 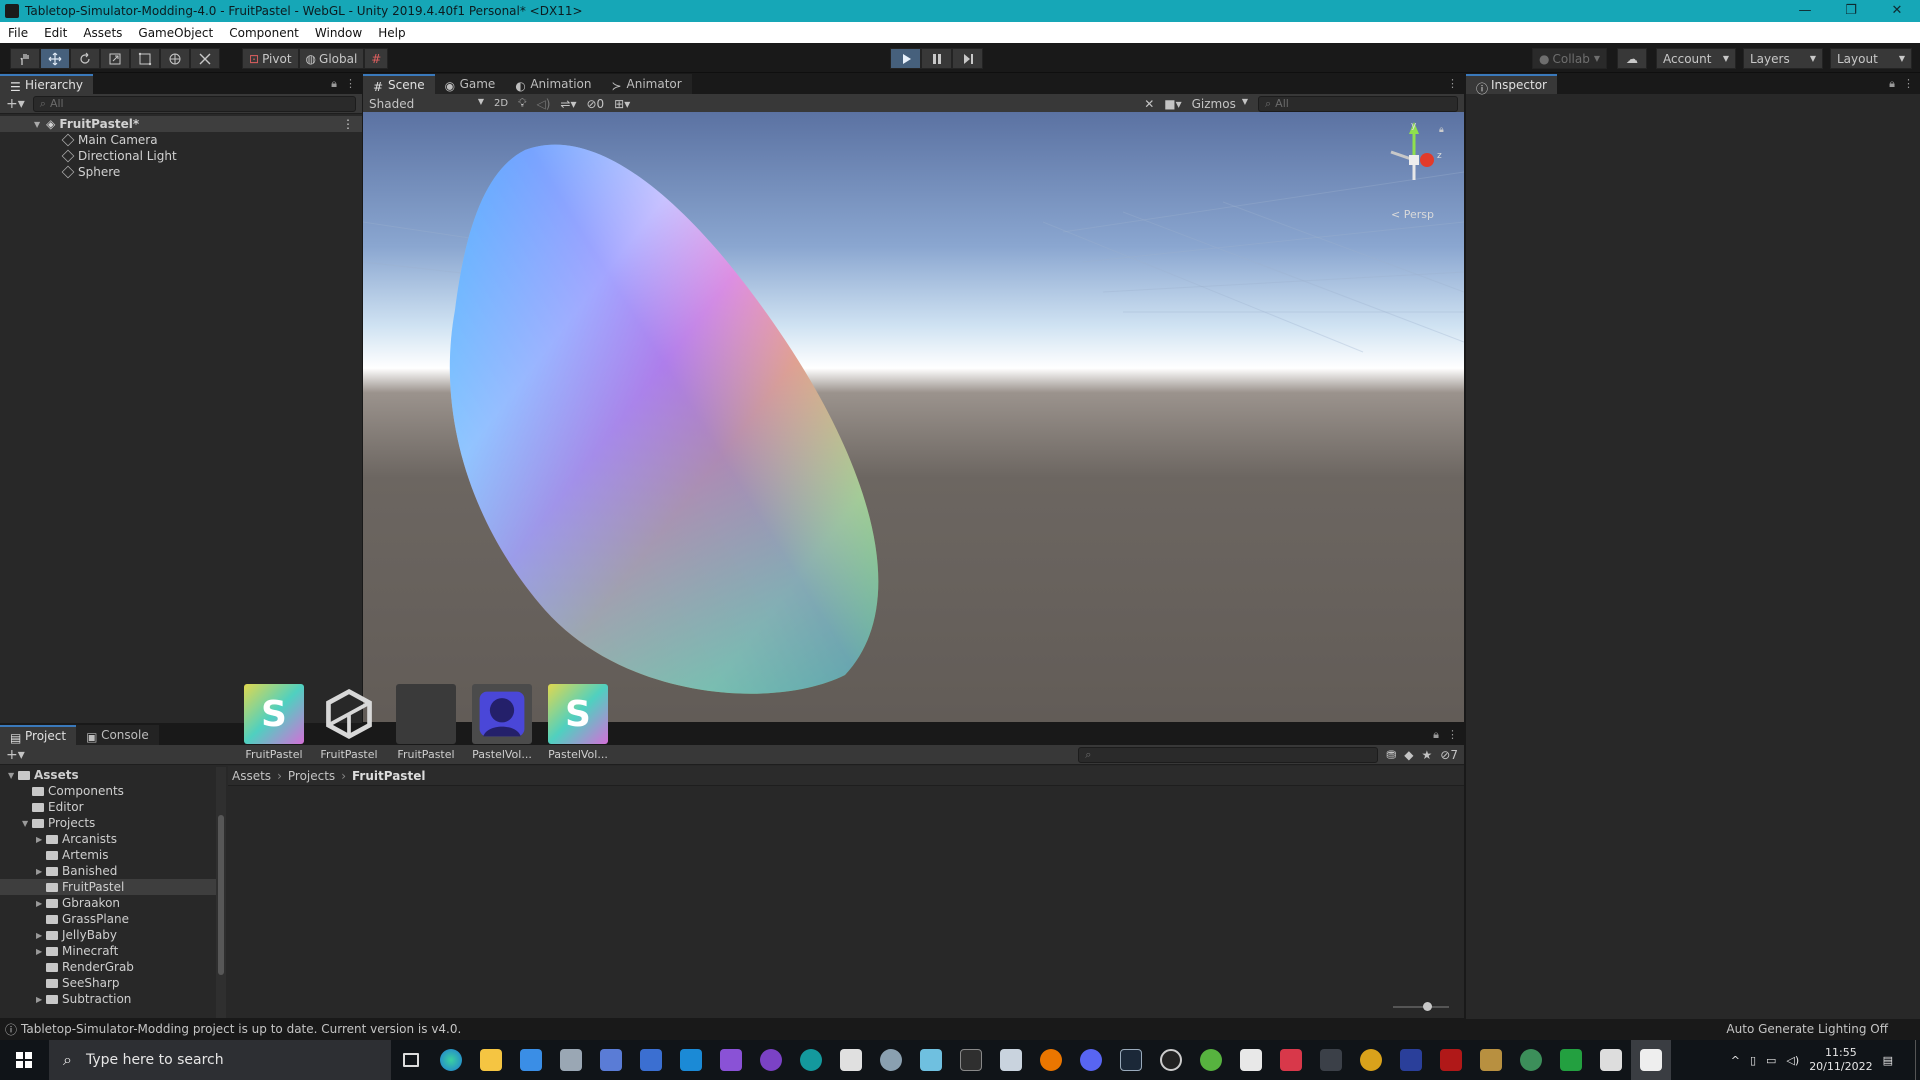 I want to click on taskbar-app-unity-hub, so click(x=1251, y=1060).